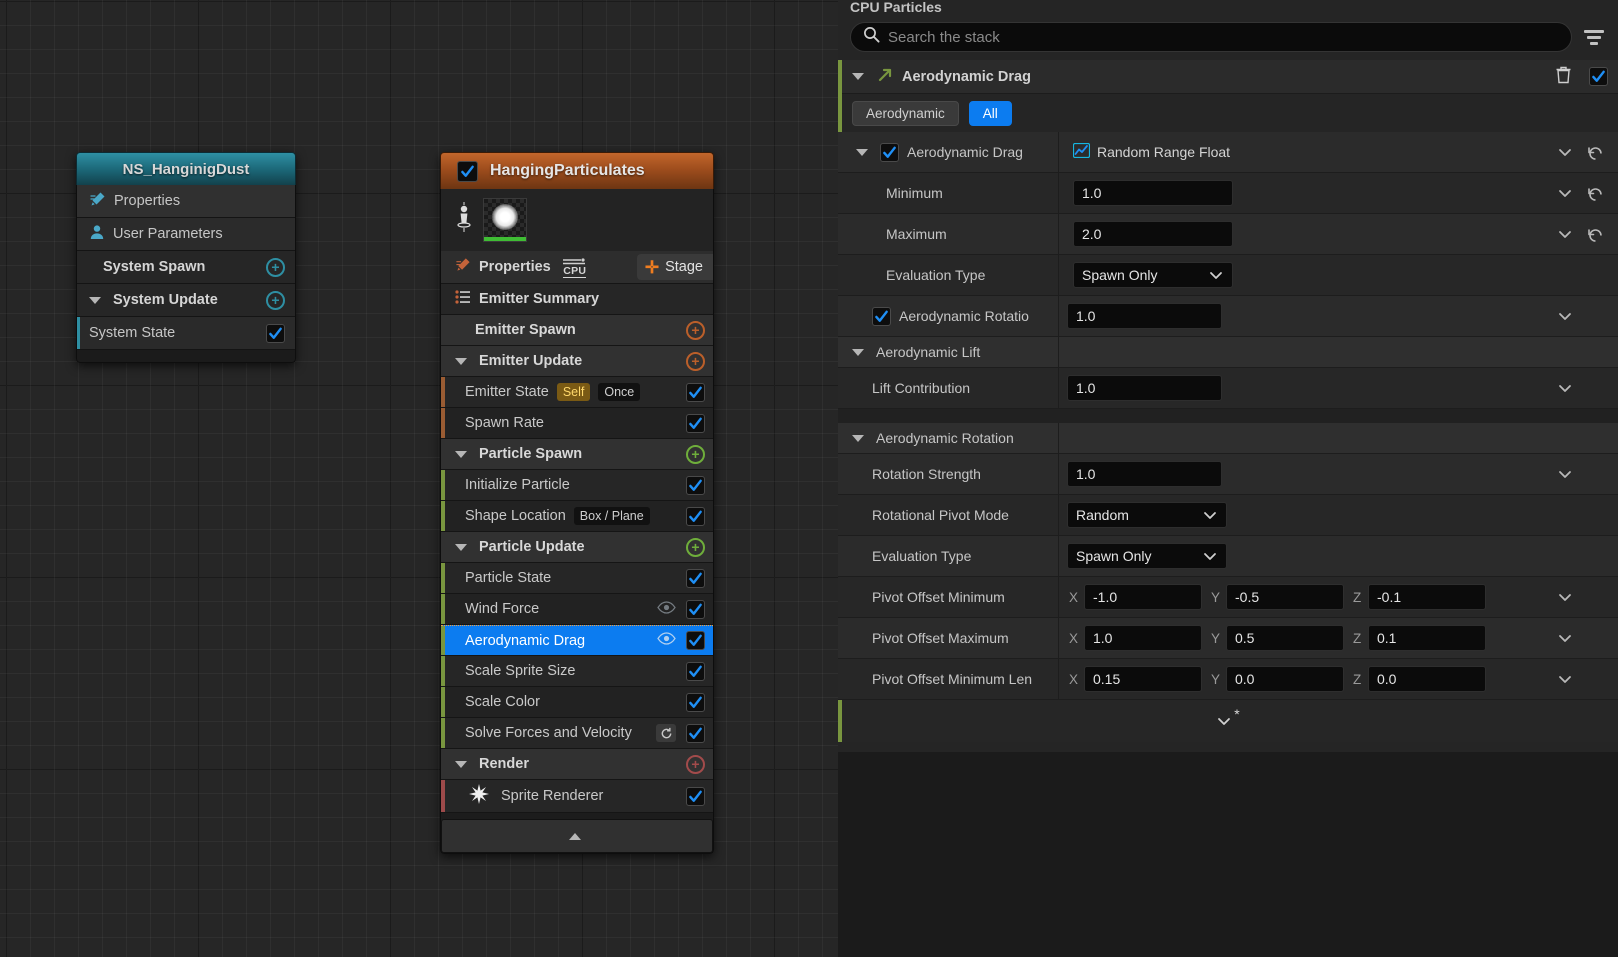 The image size is (1618, 957). What do you see at coordinates (577, 578) in the screenshot?
I see `emitter-row-particle-state: Particle State` at bounding box center [577, 578].